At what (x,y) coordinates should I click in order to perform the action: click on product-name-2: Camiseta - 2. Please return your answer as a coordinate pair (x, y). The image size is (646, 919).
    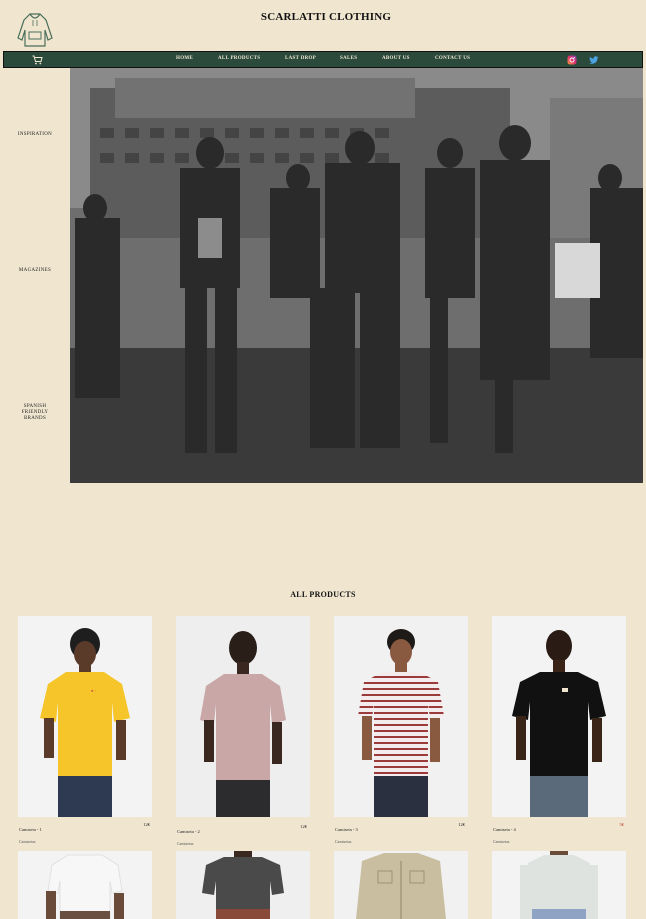
    Looking at the image, I should click on (188, 831).